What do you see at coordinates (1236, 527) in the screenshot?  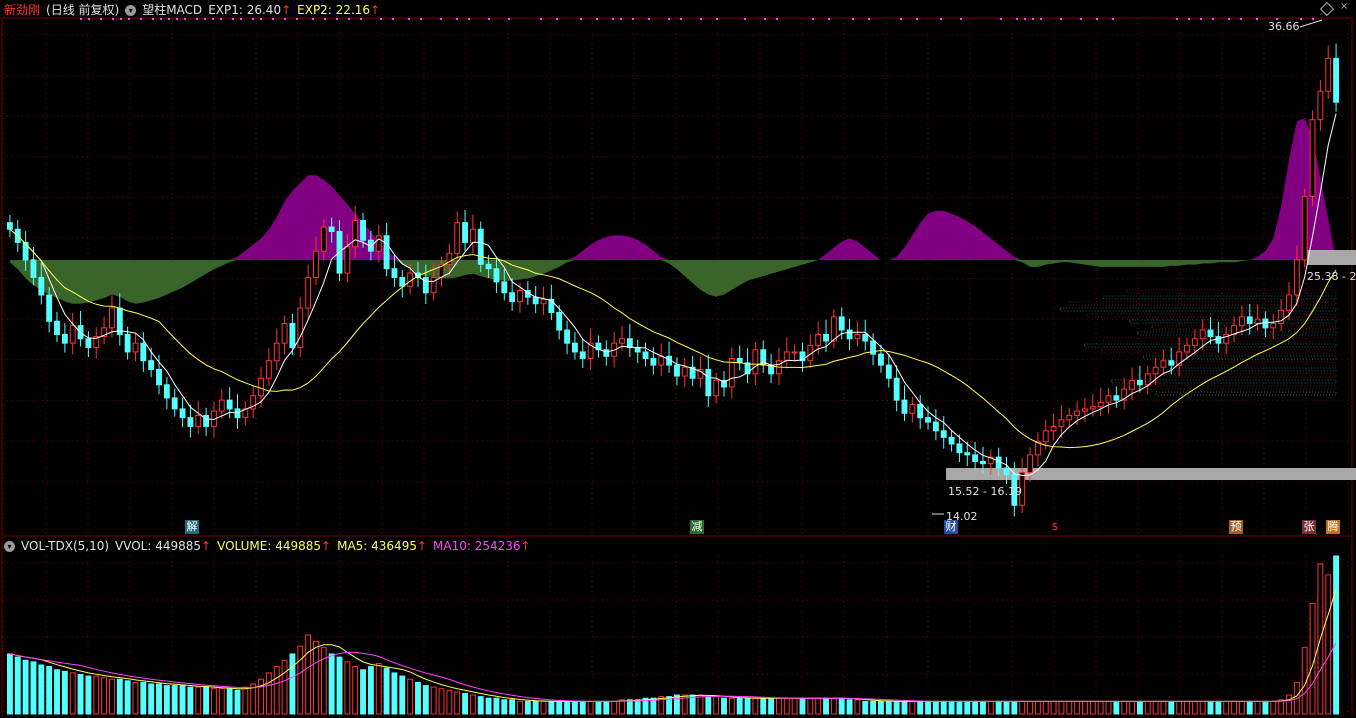 I see `event-marker: 预` at bounding box center [1236, 527].